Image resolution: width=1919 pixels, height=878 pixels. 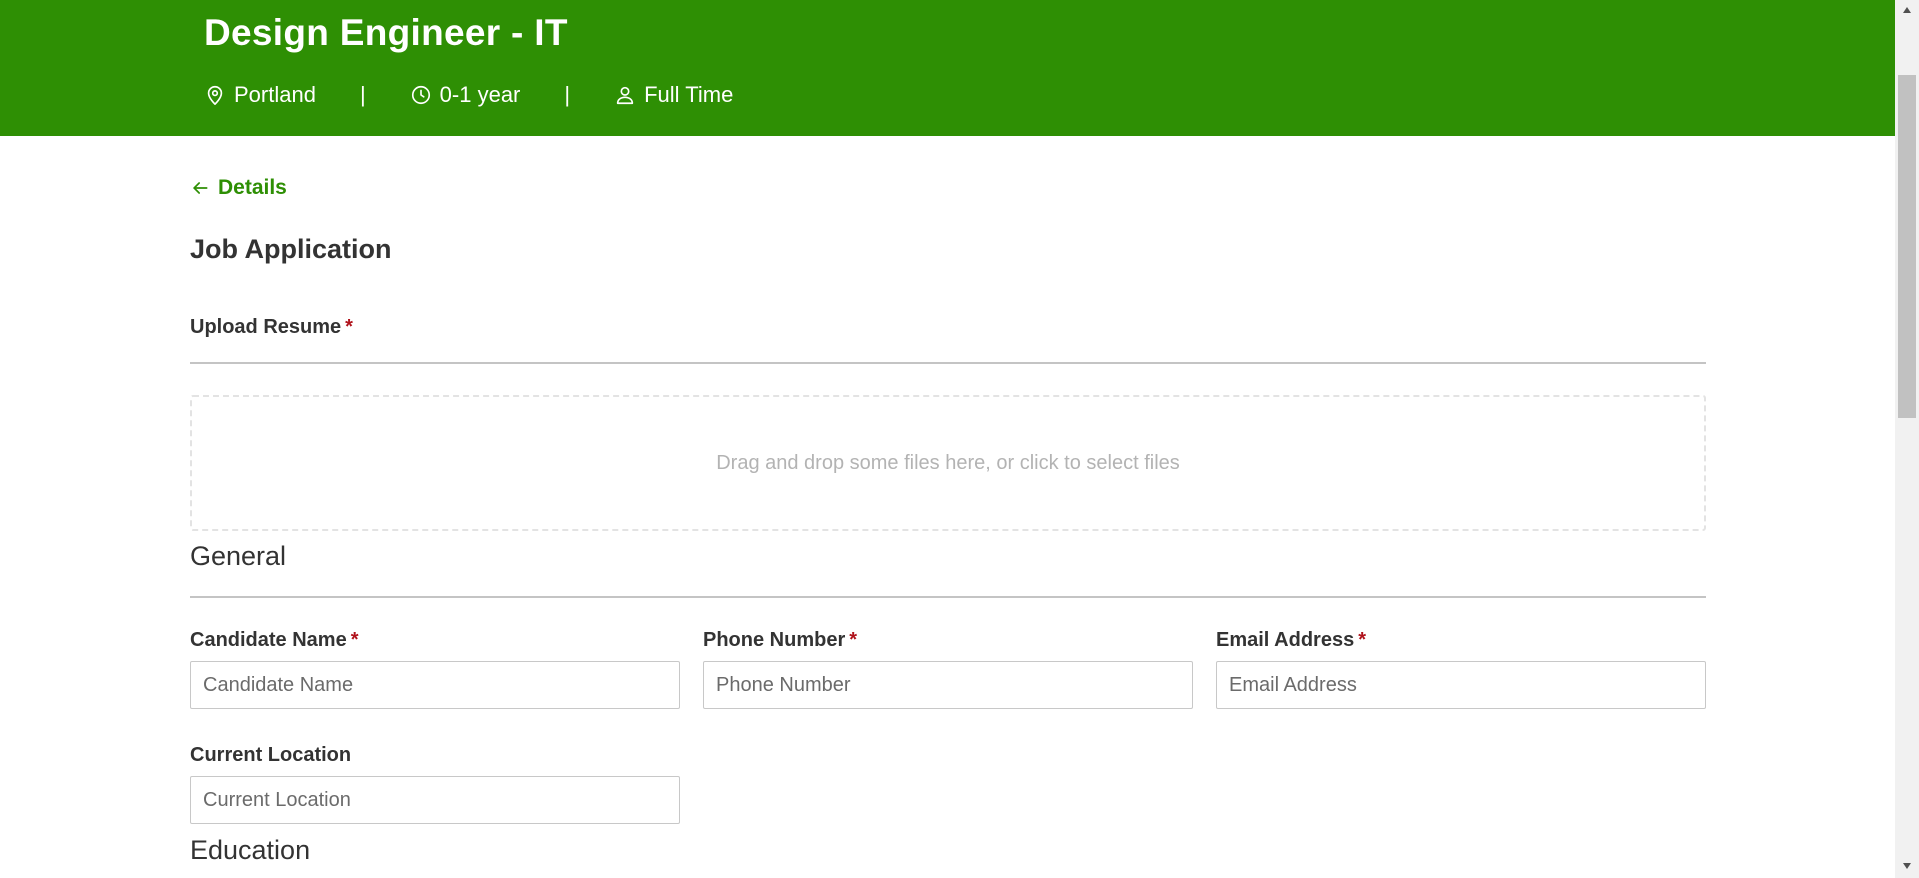 What do you see at coordinates (200, 188) in the screenshot?
I see `arrow-left-icon` at bounding box center [200, 188].